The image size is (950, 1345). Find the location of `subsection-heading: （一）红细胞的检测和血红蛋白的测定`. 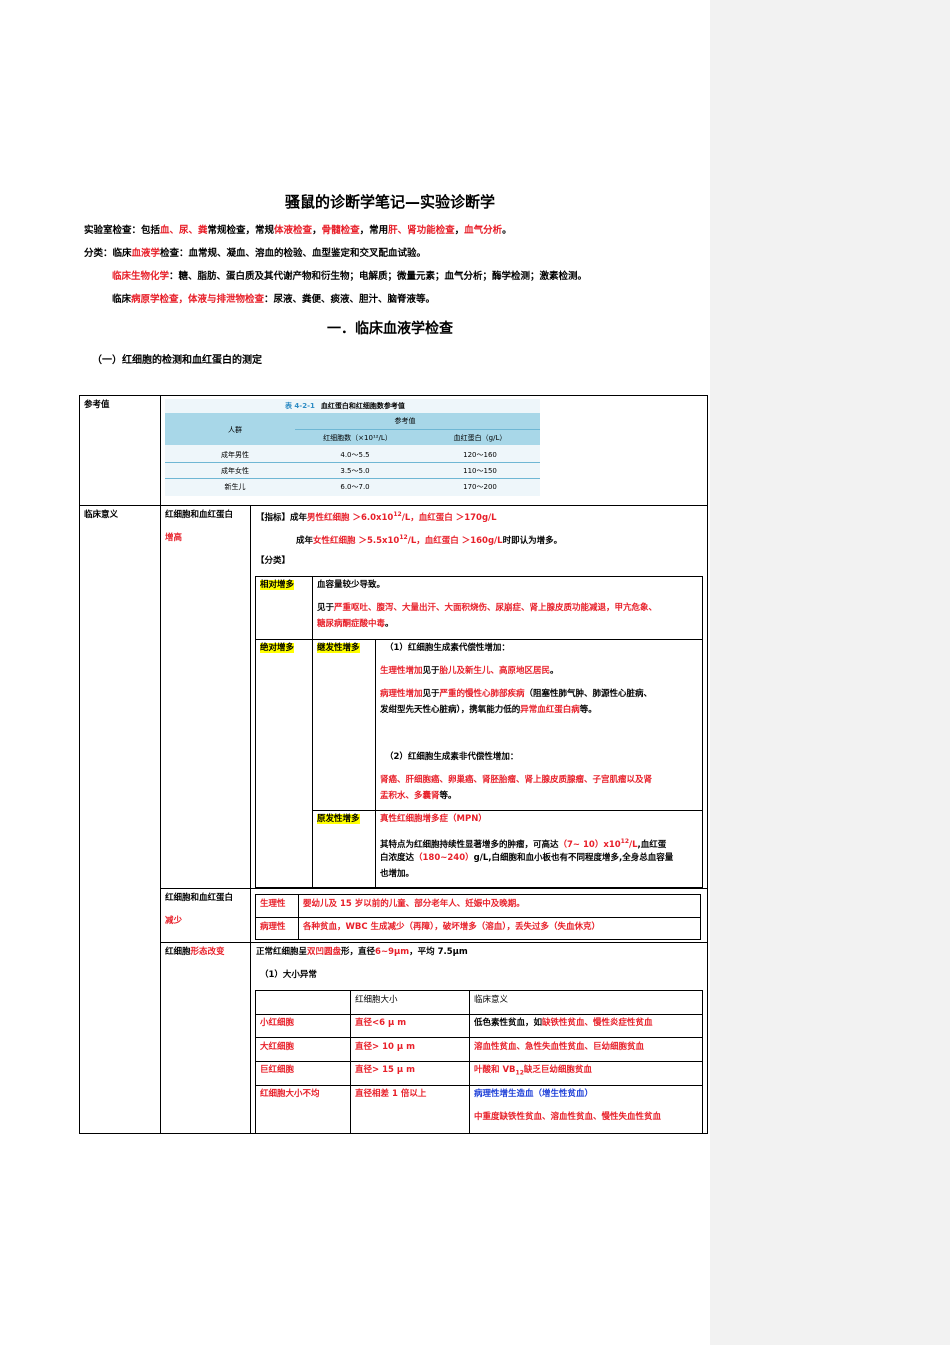

subsection-heading: （一）红细胞的检测和血红蛋白的测定 is located at coordinates (177, 360).